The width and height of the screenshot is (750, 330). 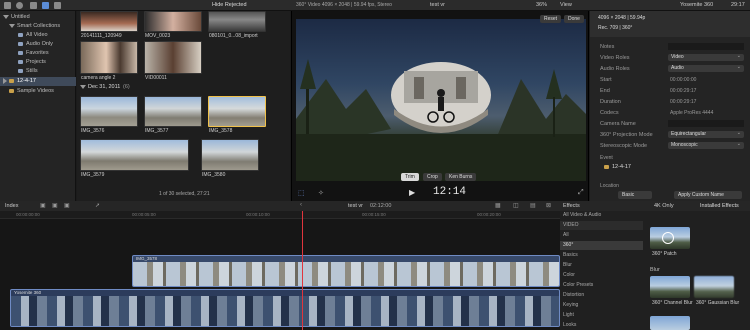 I want to click on effects-category: Distortion, so click(x=601, y=295).